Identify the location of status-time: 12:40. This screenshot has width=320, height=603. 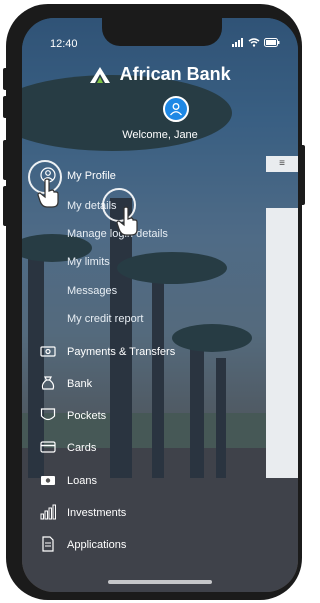
(64, 44).